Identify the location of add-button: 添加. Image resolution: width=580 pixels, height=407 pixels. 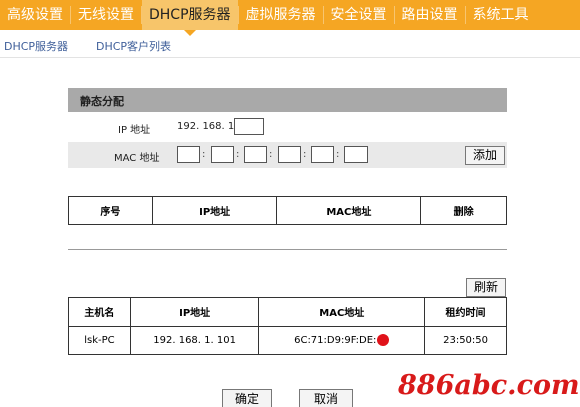
(485, 155).